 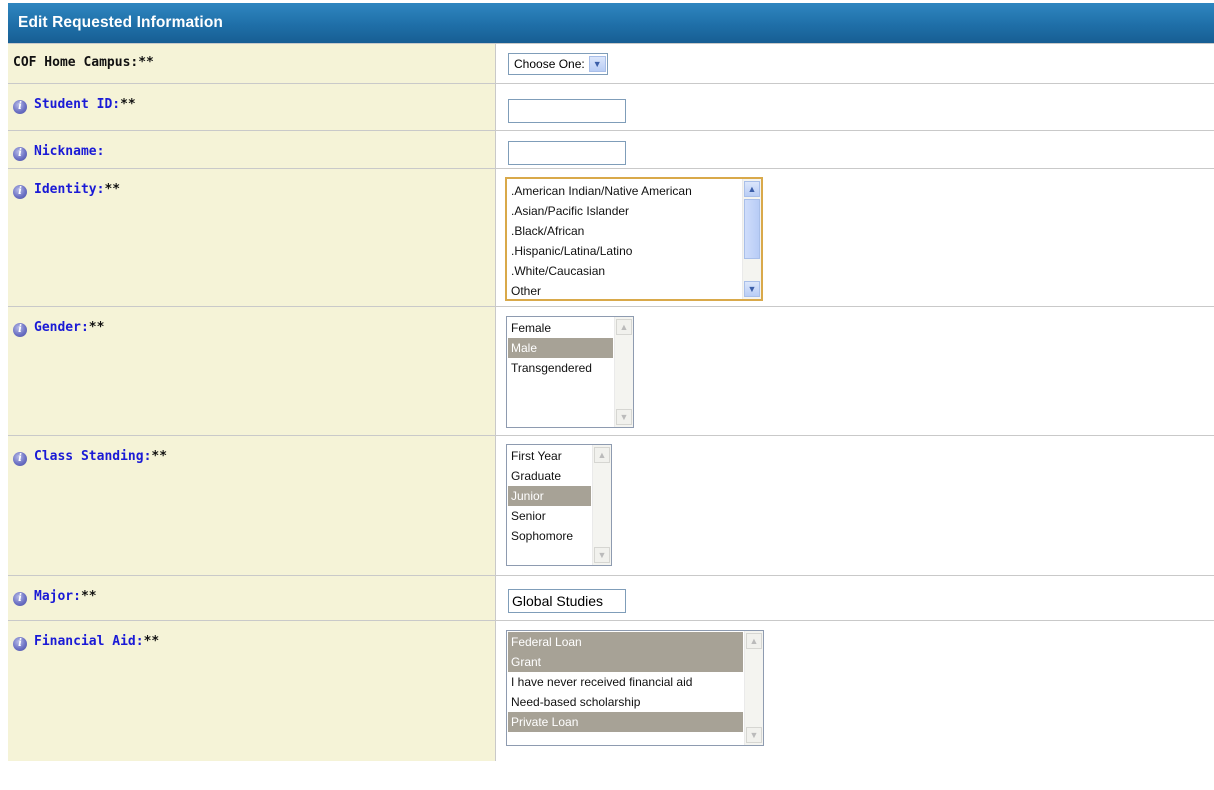 What do you see at coordinates (854, 598) in the screenshot?
I see `value-cell: Global Studies` at bounding box center [854, 598].